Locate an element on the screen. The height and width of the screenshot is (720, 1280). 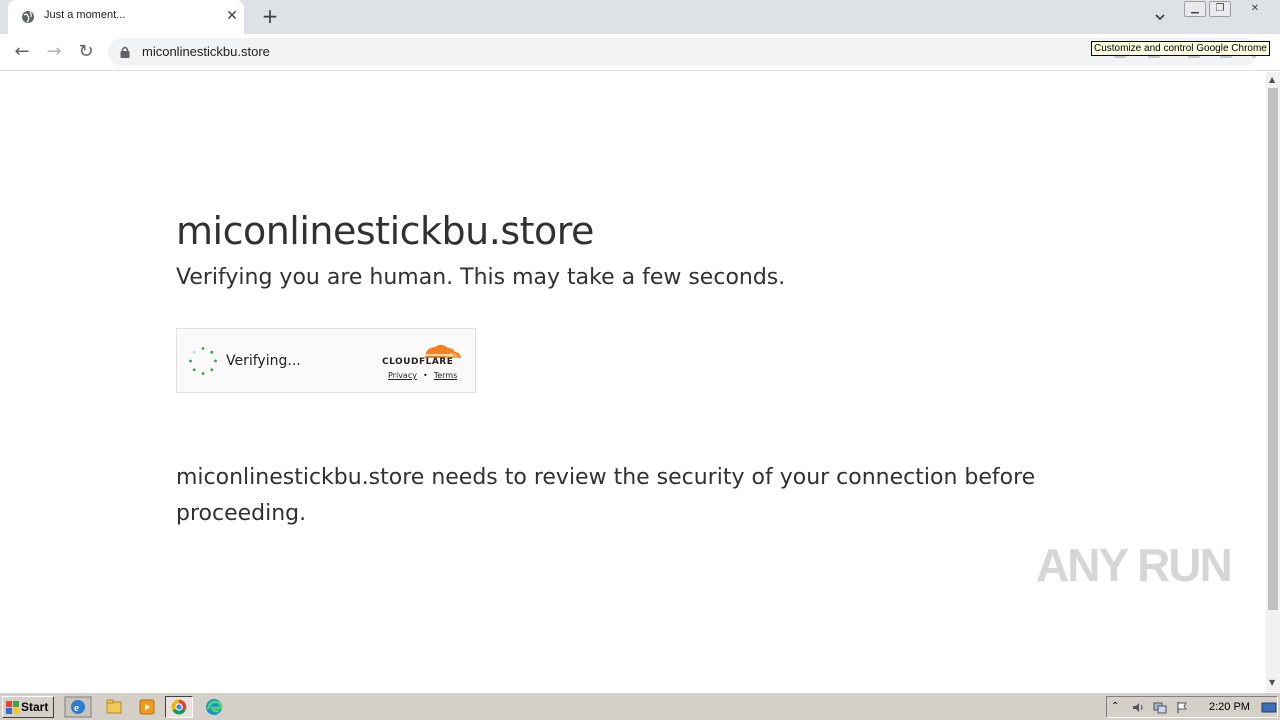
privacy-link: Privacy is located at coordinates (402, 375).